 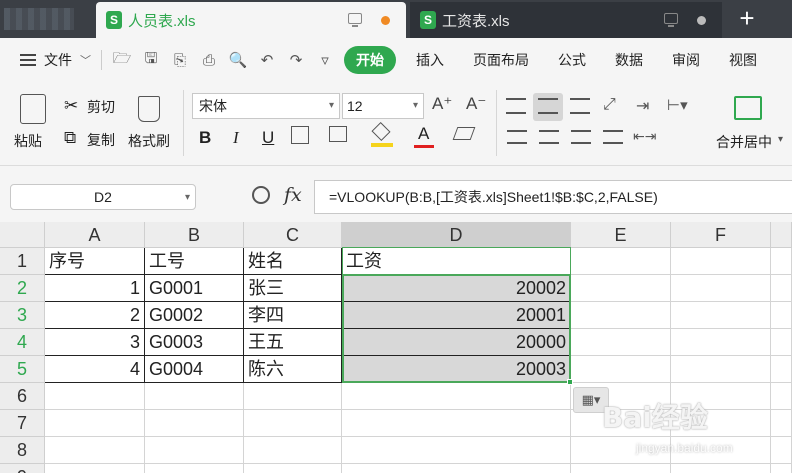 I want to click on justify-icon, so click(x=613, y=137).